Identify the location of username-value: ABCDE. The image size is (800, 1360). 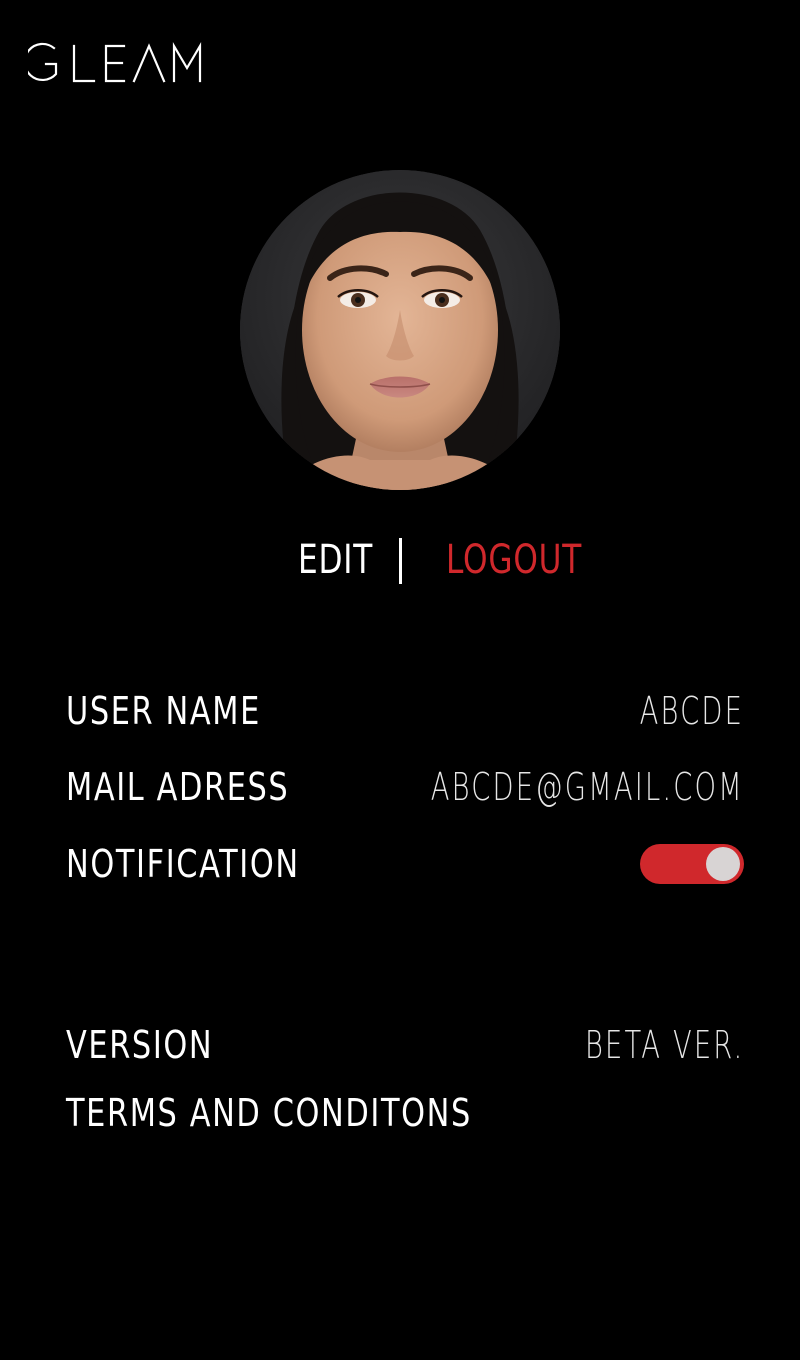
(691, 711).